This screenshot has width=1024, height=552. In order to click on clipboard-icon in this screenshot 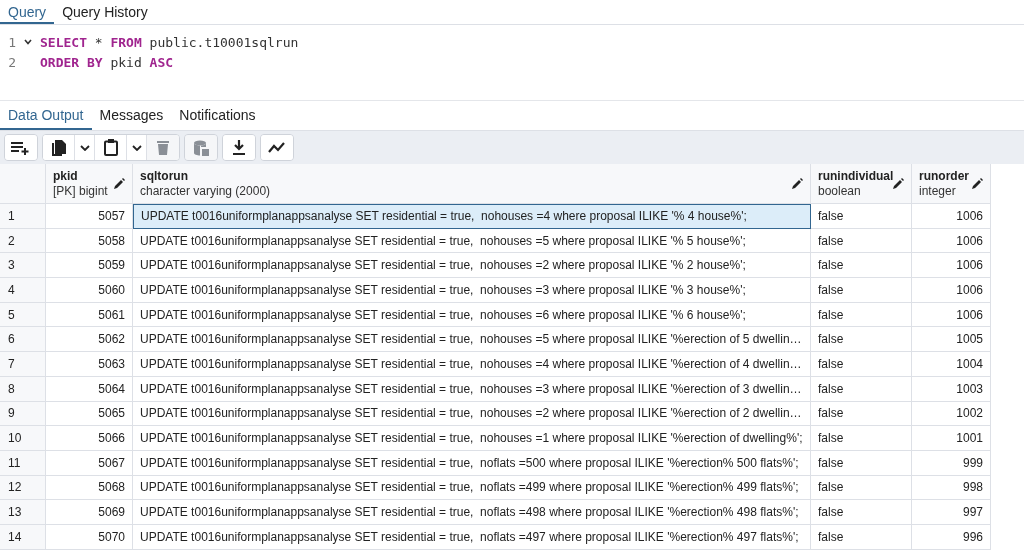, I will do `click(110, 147)`.